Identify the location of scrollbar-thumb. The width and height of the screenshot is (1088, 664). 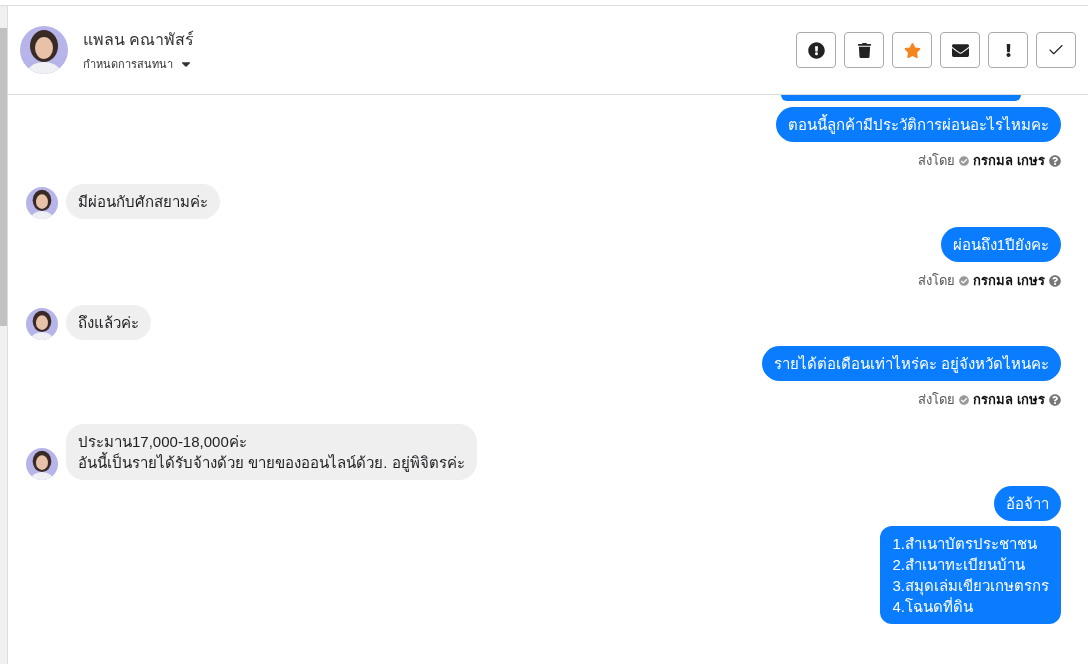
(3, 177).